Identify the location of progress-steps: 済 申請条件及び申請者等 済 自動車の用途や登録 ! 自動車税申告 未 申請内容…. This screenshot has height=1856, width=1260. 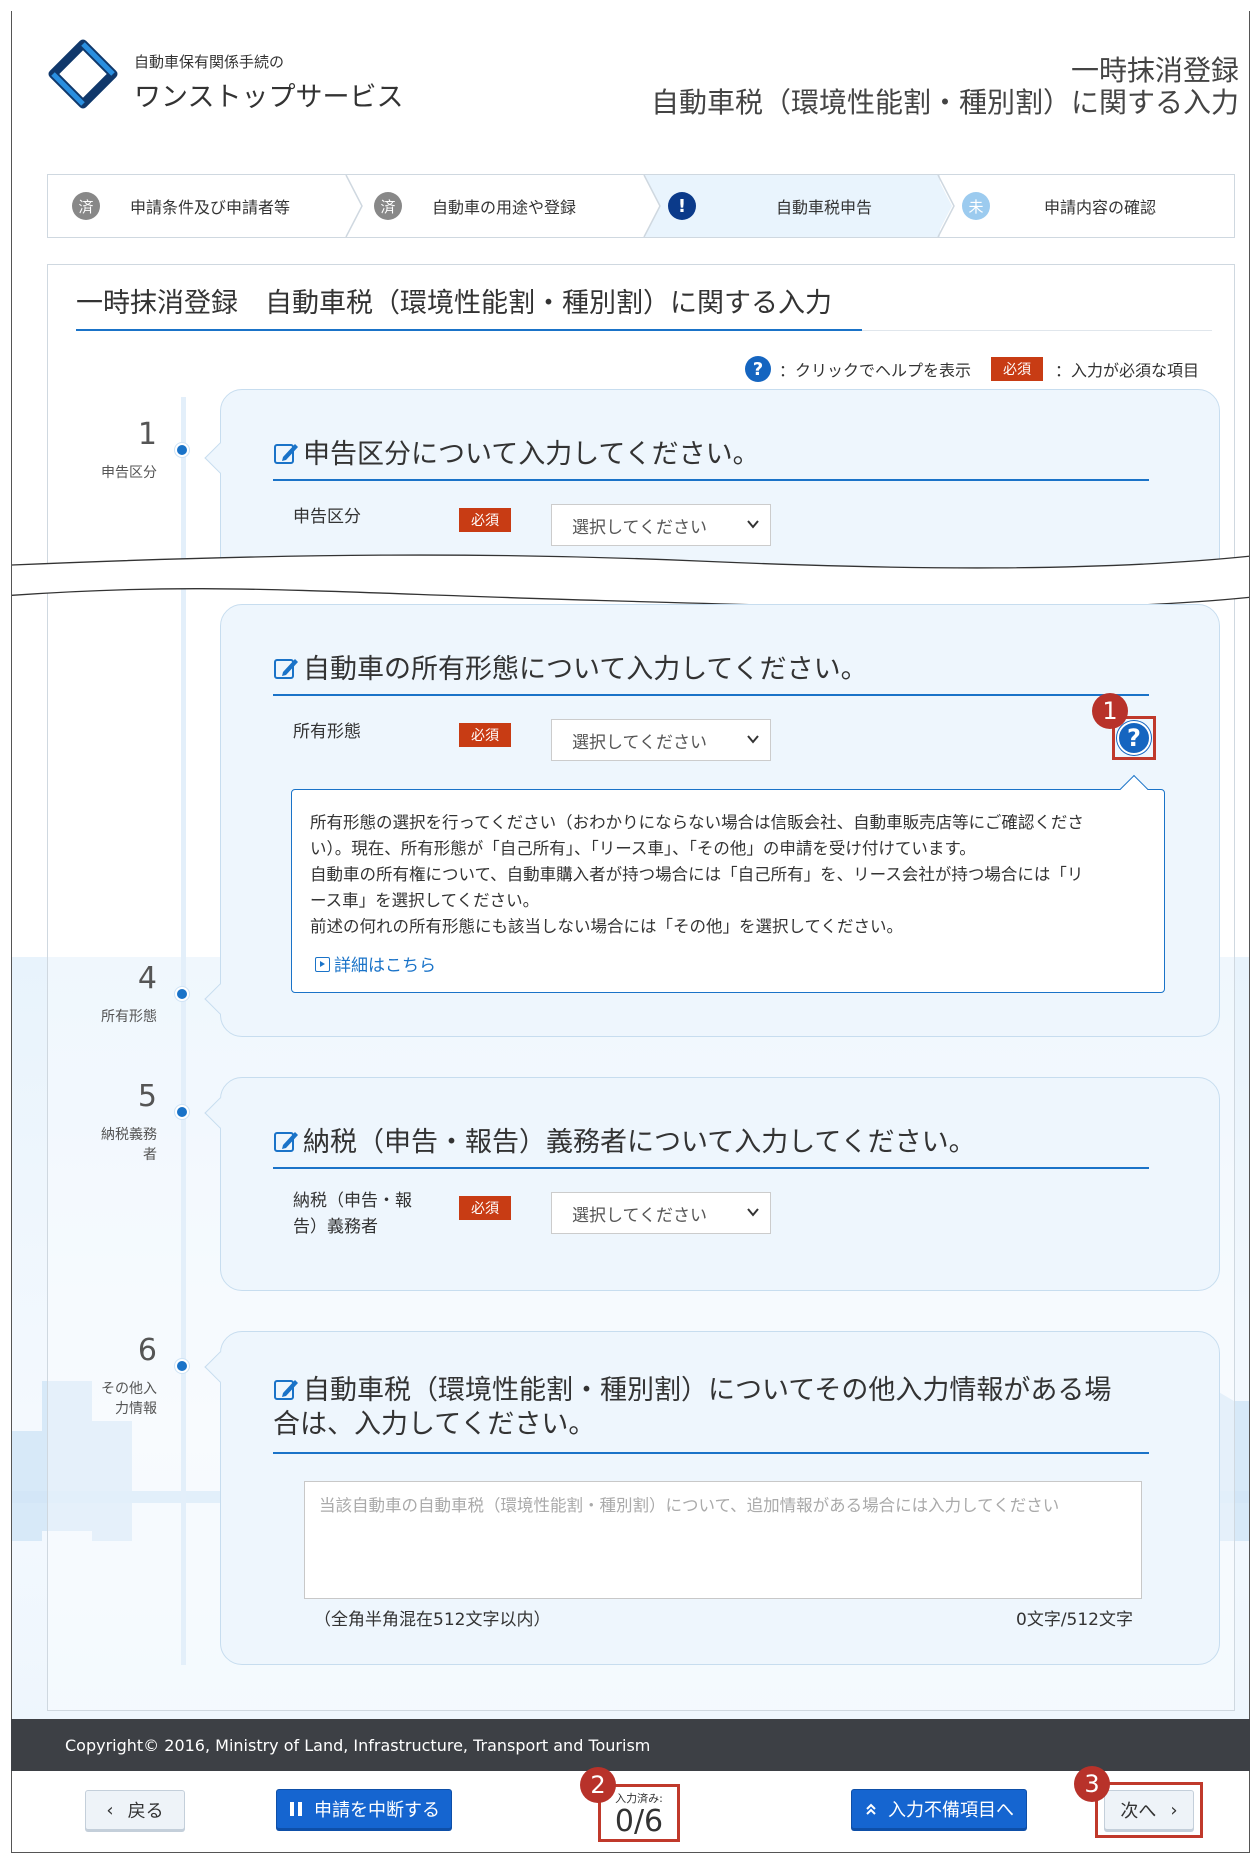
(641, 206).